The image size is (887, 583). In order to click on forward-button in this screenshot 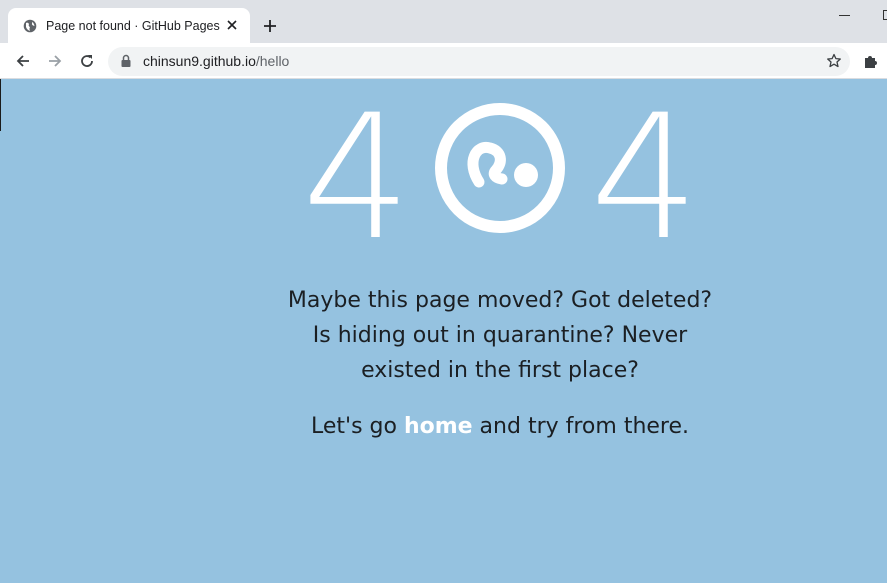, I will do `click(55, 61)`.